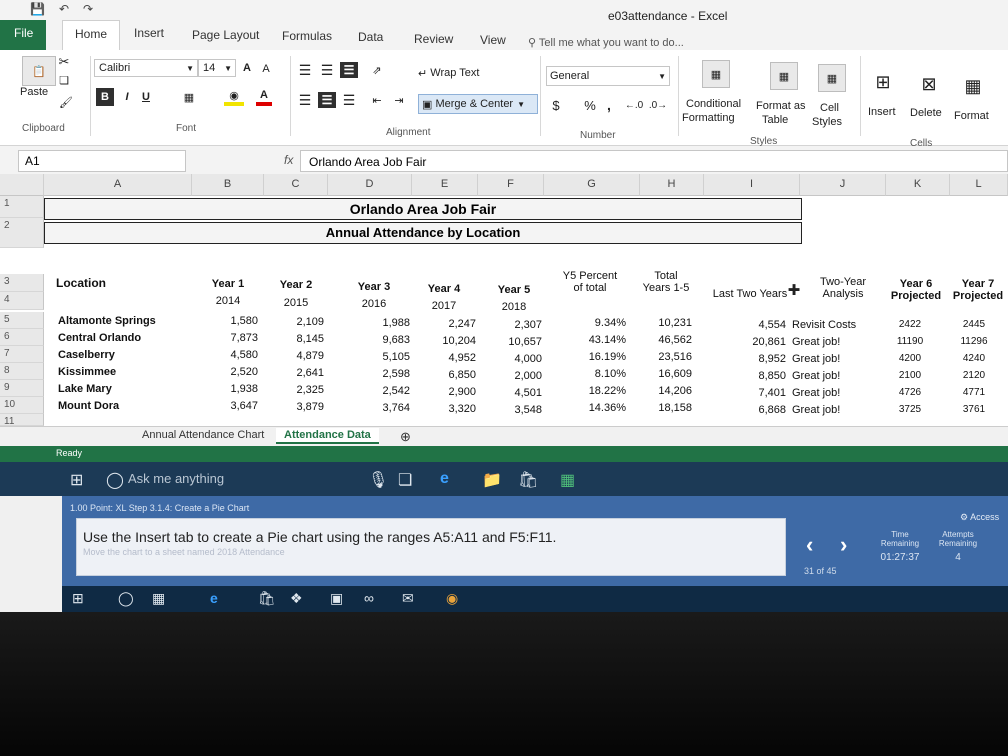 The height and width of the screenshot is (756, 1008). Describe the element at coordinates (598, 374) in the screenshot. I see `y5-percent-cell: 8.10%` at that location.